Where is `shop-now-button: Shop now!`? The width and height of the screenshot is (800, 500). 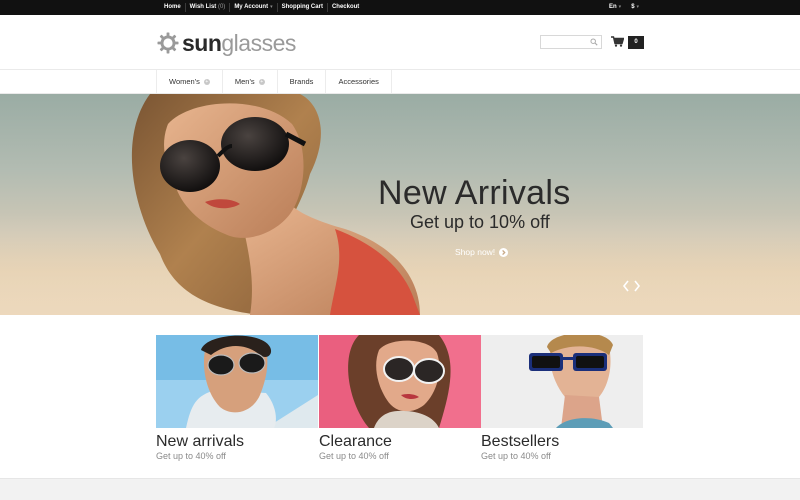
shop-now-button: Shop now! is located at coordinates (482, 252).